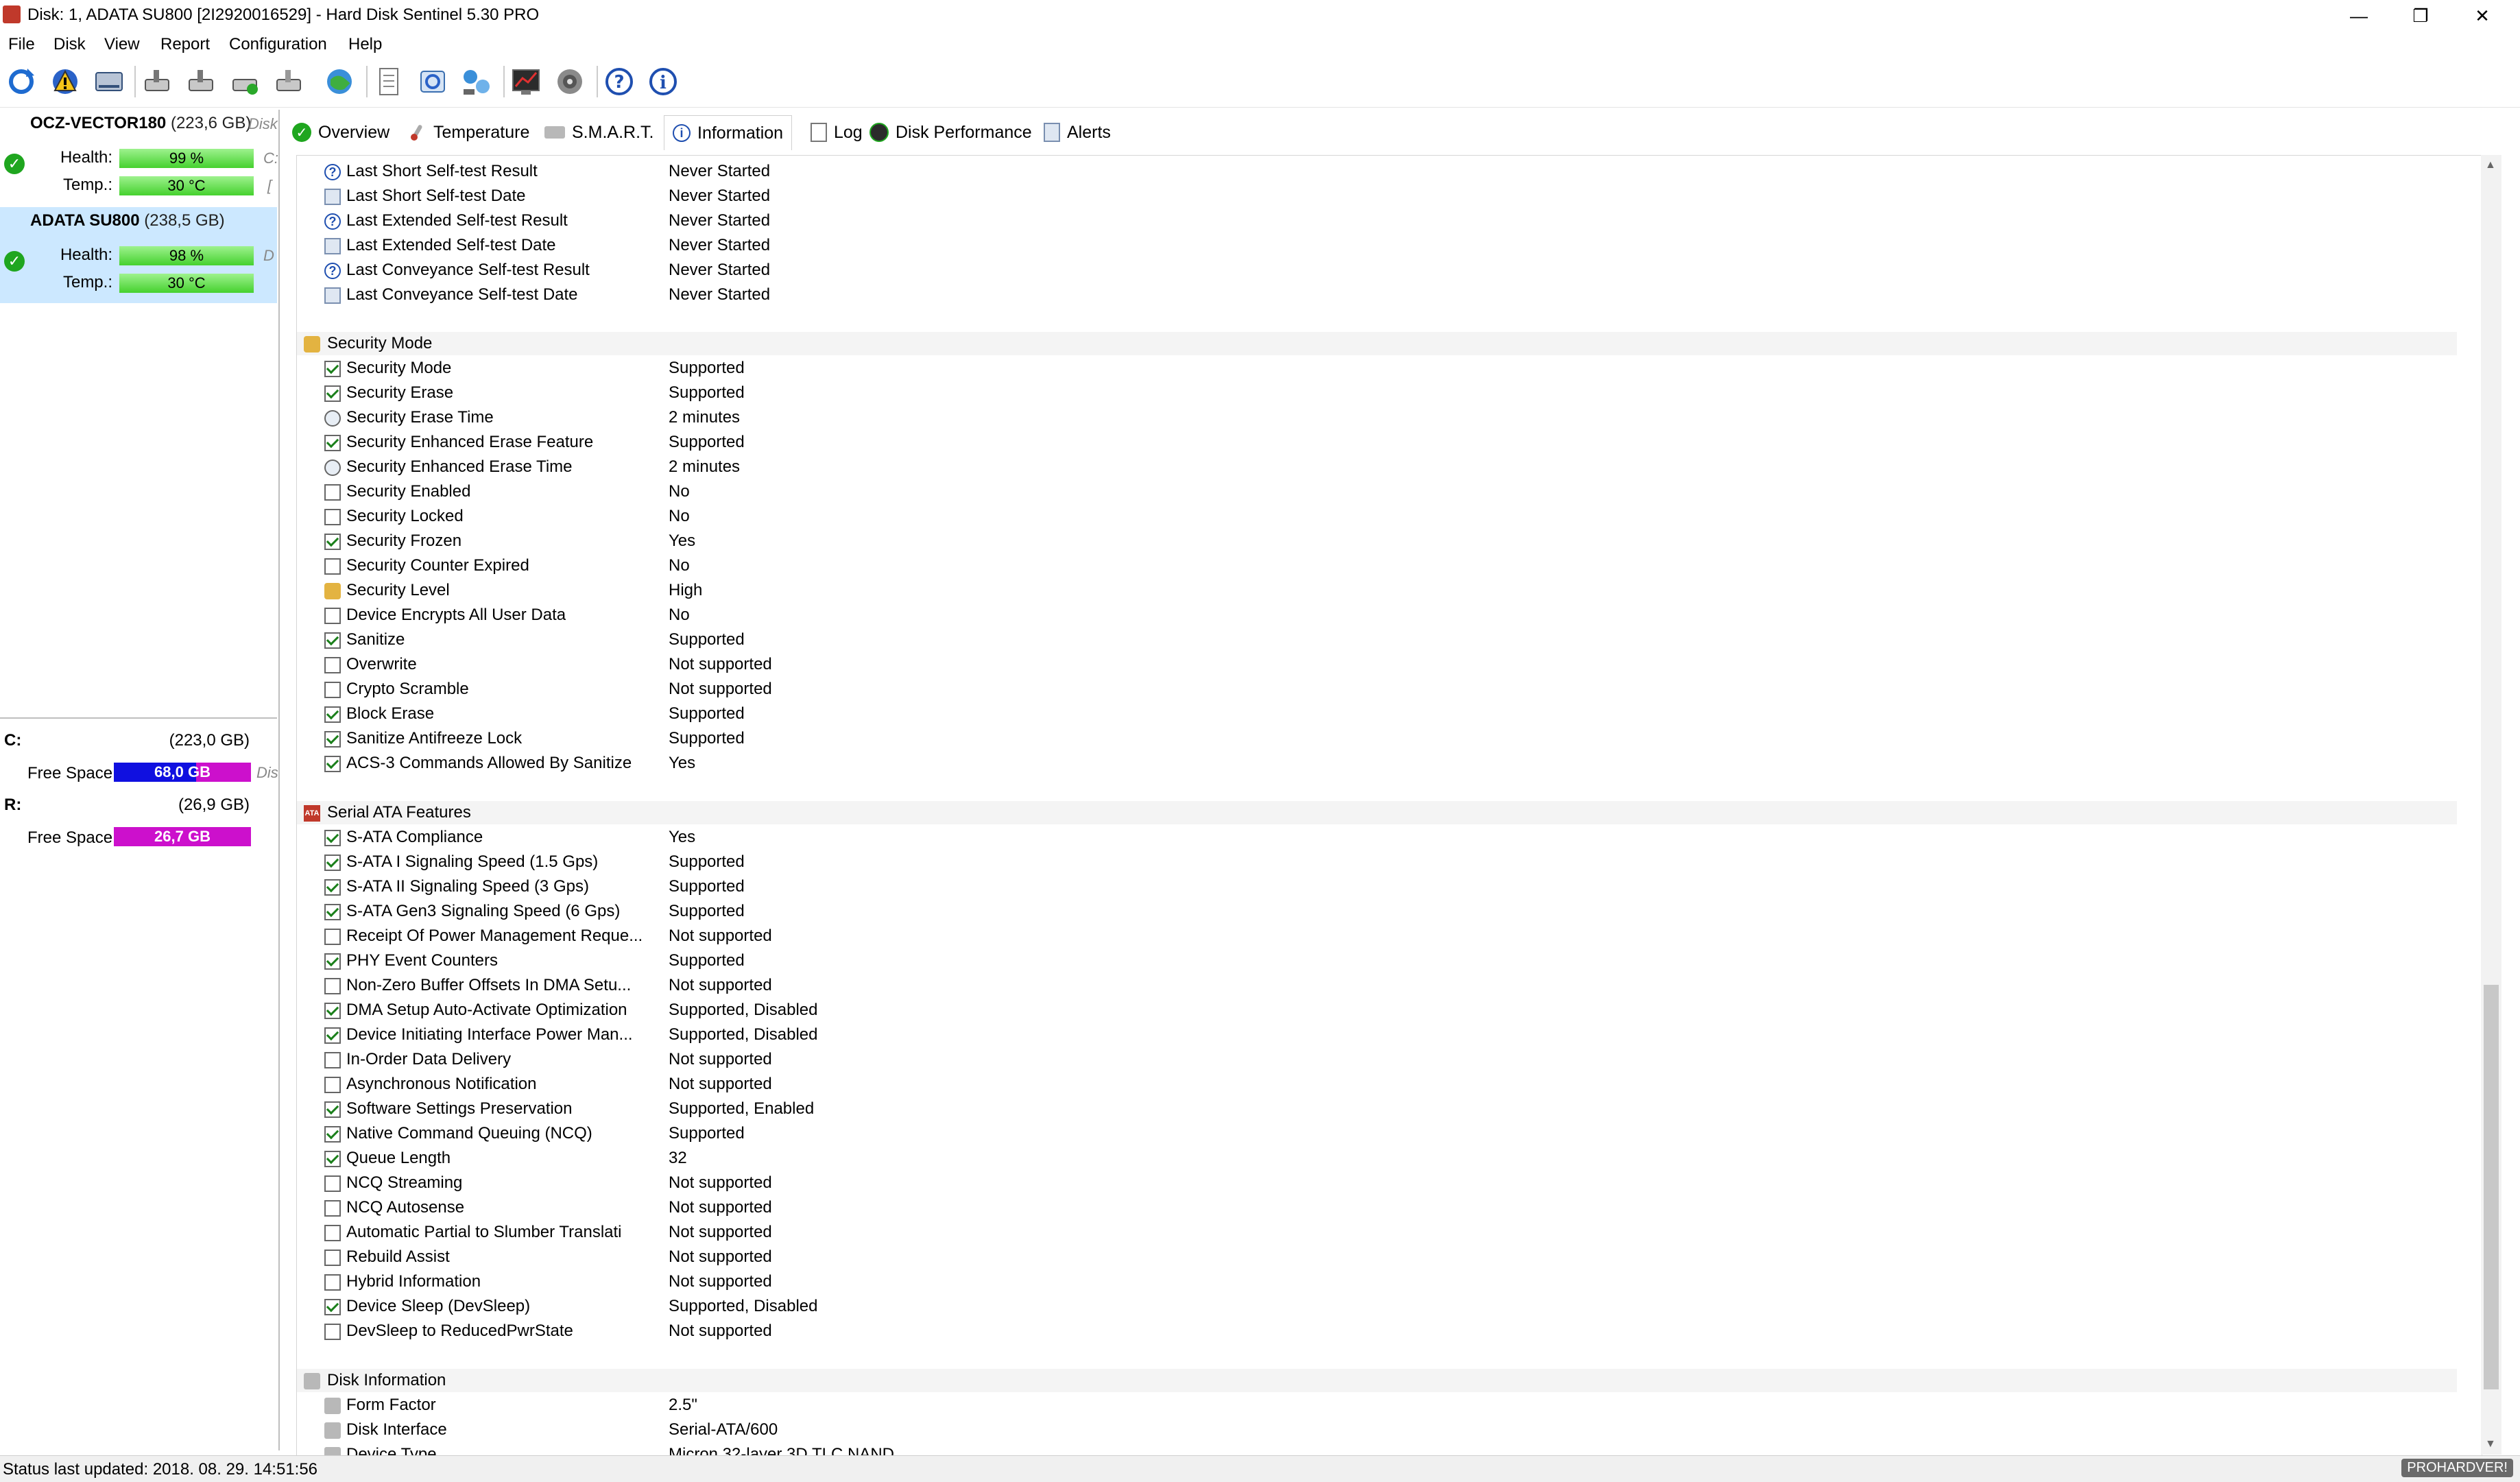 Image resolution: width=2520 pixels, height=1482 pixels. I want to click on benchmark-icon, so click(526, 81).